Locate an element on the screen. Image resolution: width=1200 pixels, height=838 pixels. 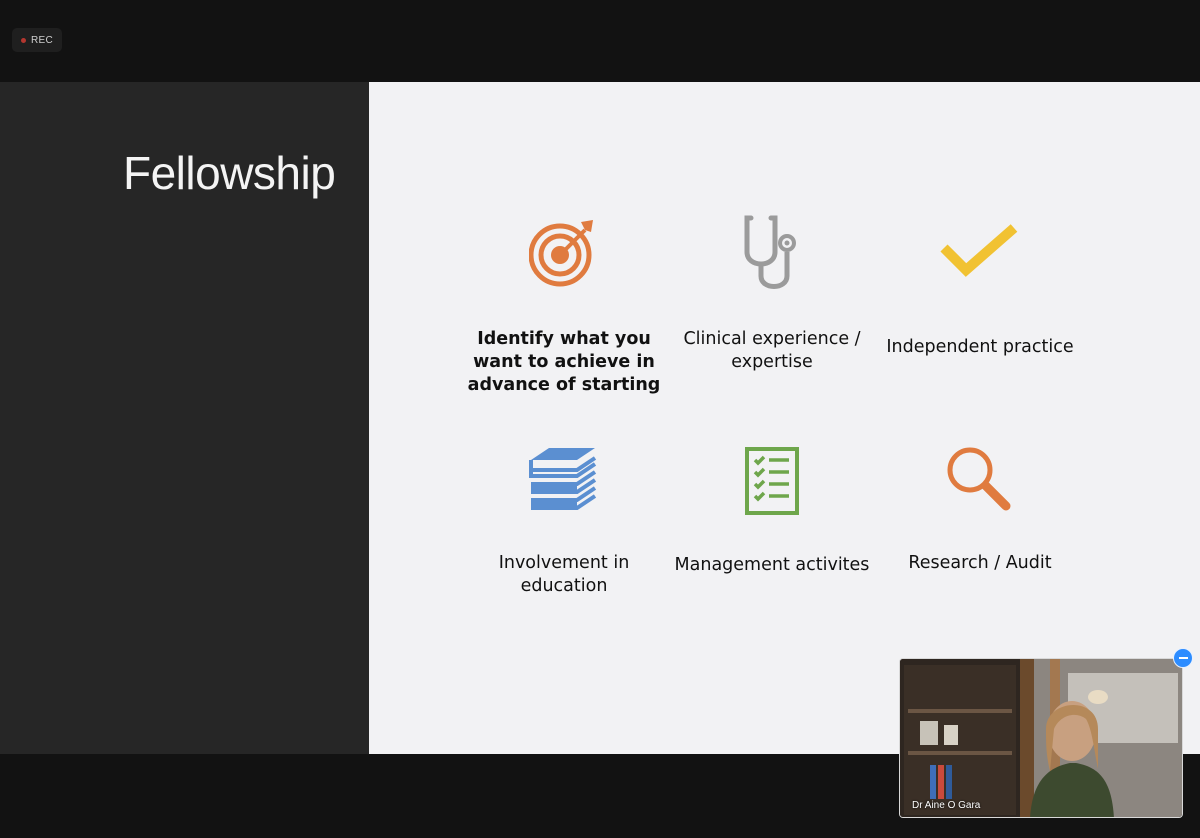
checklist-icon is located at coordinates (772, 481).